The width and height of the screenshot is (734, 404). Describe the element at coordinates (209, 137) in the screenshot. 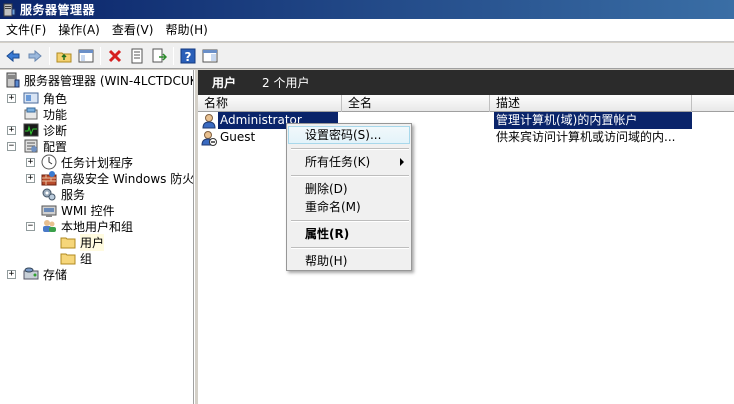

I see `user-disabled-icon` at that location.